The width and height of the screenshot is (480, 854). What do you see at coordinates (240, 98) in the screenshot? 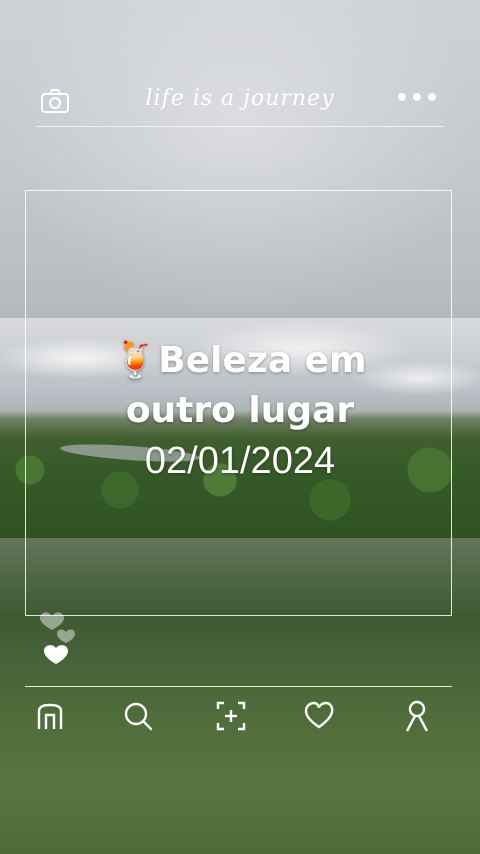
I see `brand-text: life is a journey` at bounding box center [240, 98].